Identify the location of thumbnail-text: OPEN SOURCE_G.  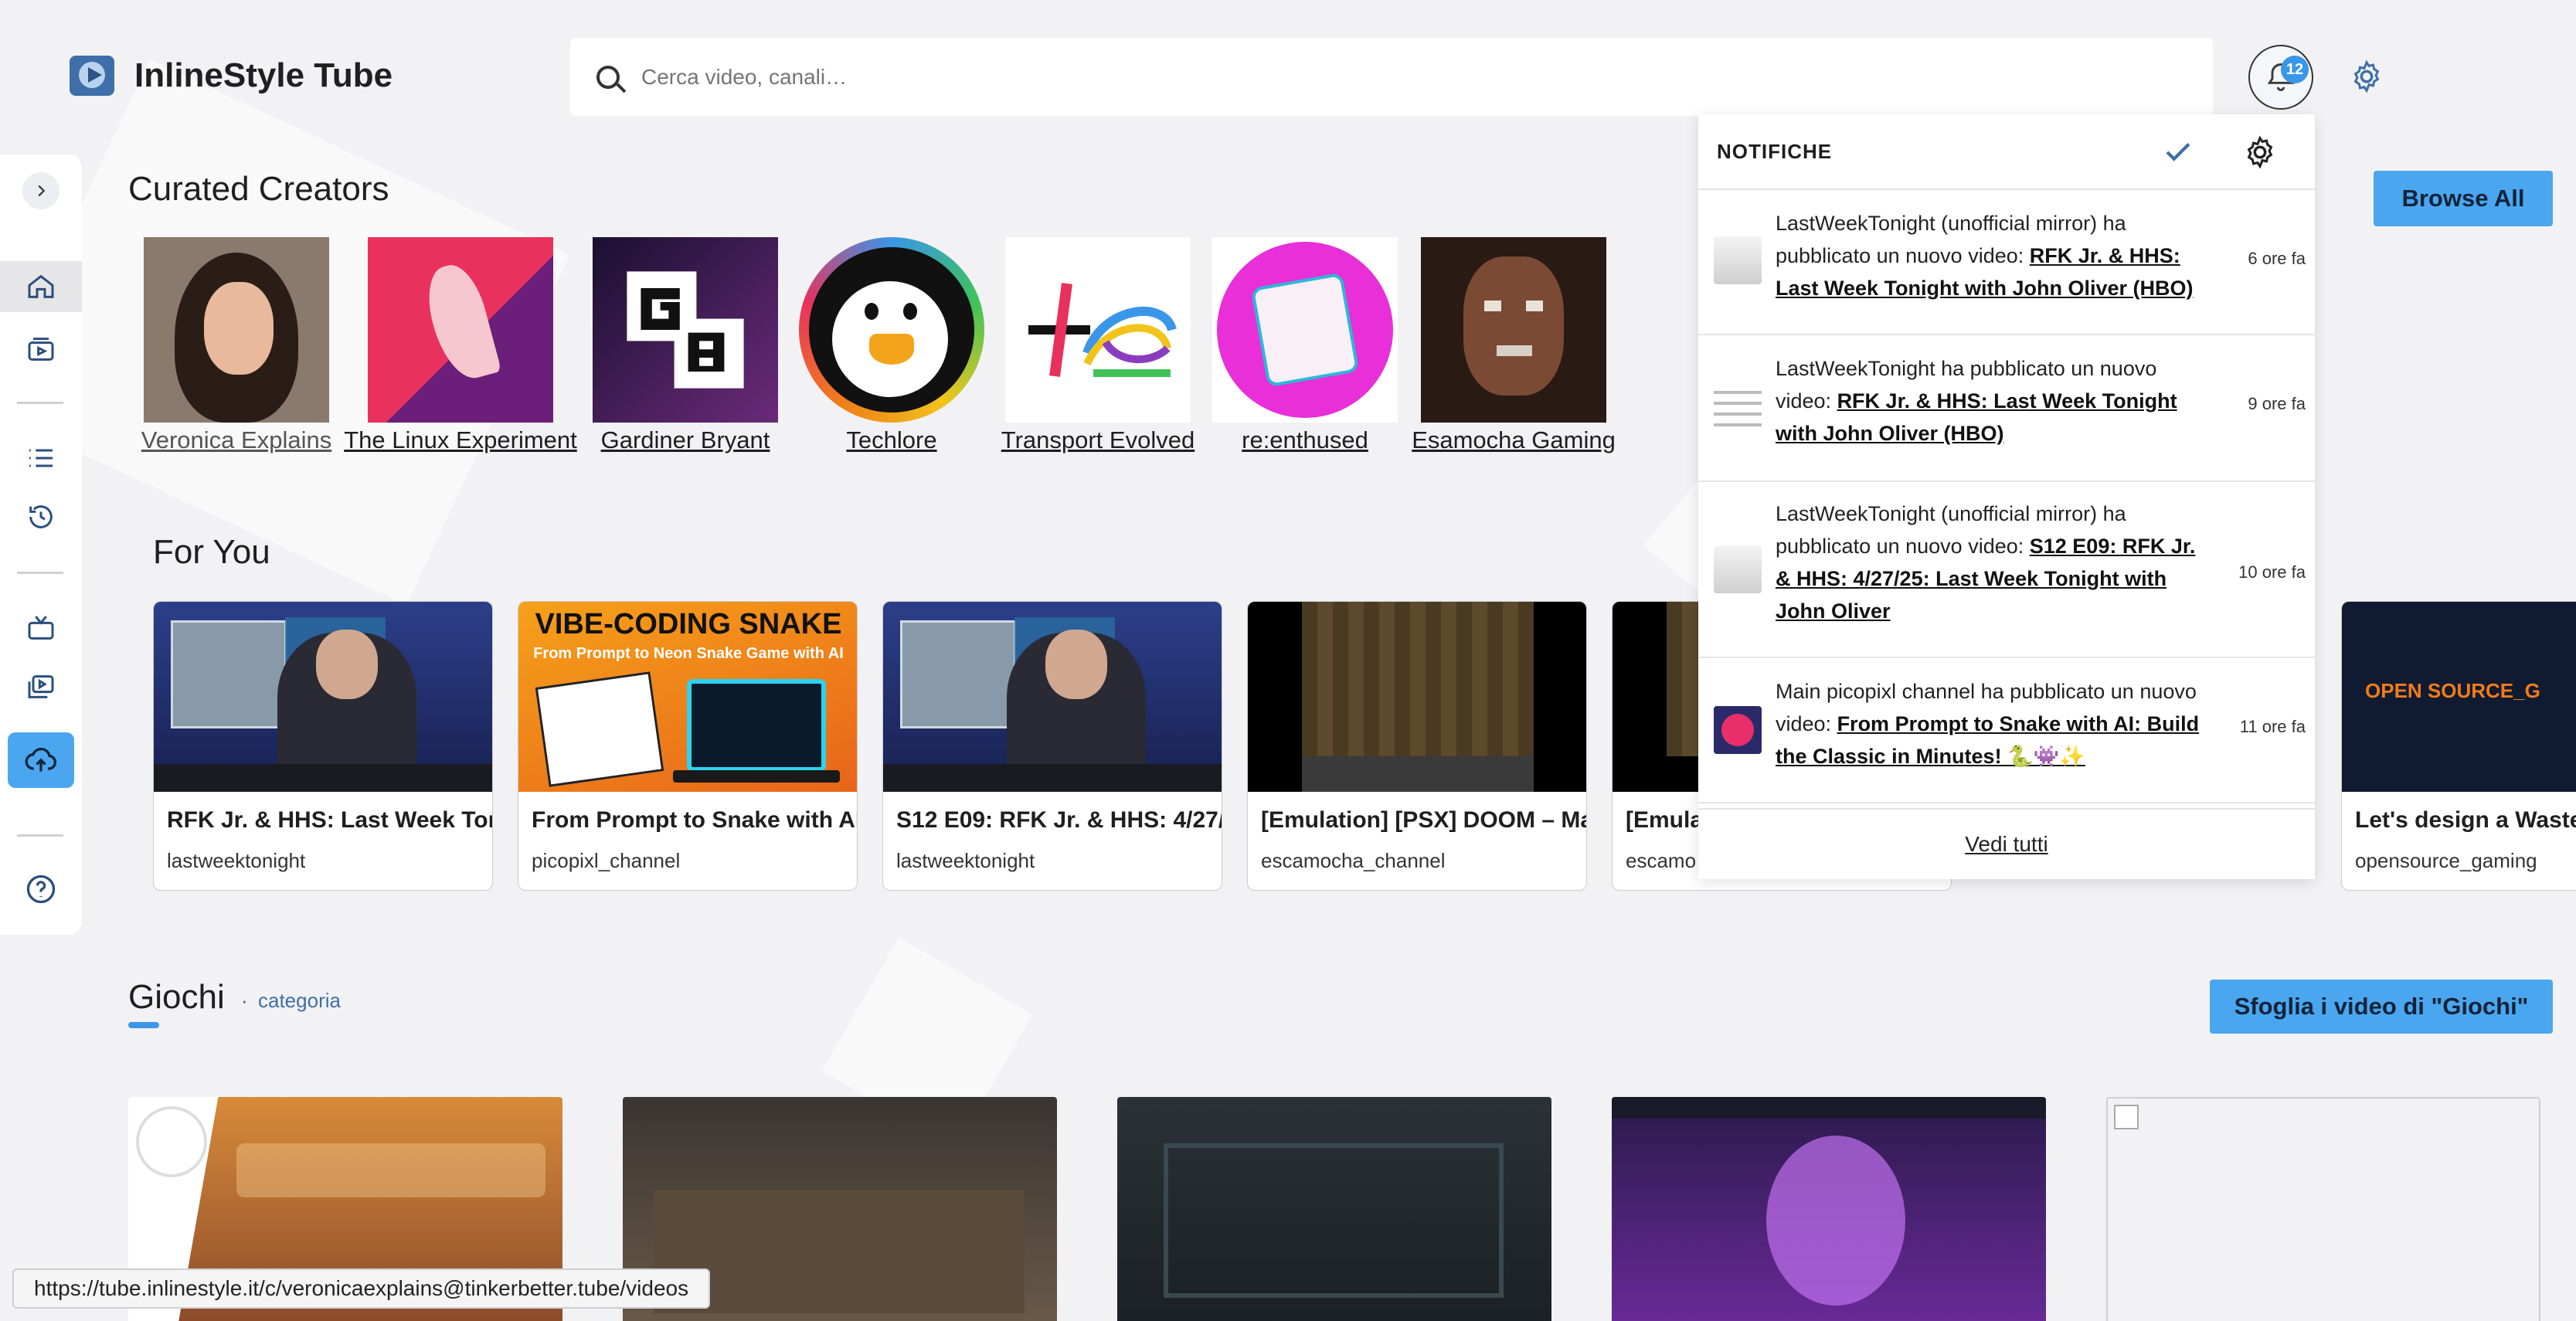
(2452, 690).